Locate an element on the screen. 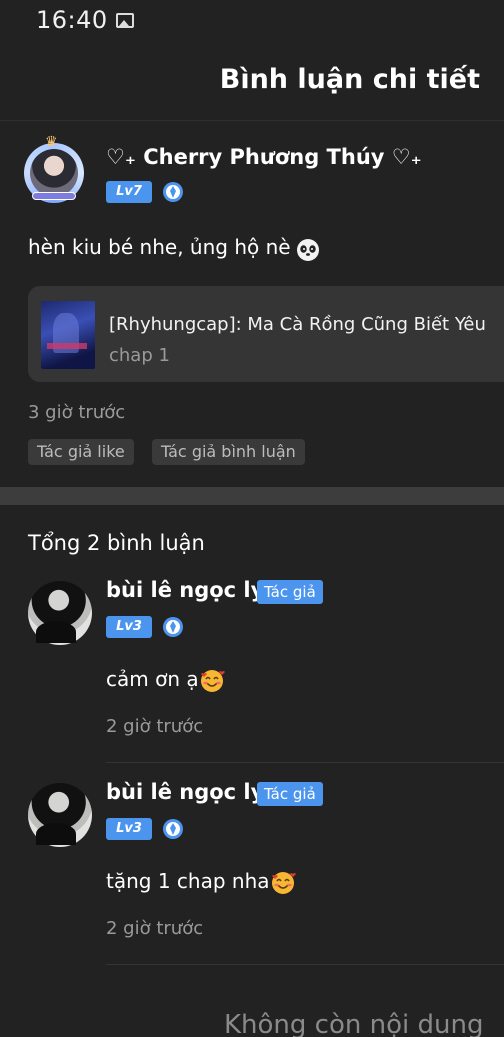 The width and height of the screenshot is (504, 1037). story-title: [Rhyhungcap]: Ma Cà Rồng Cũng Biết Yêu is located at coordinates (297, 324).